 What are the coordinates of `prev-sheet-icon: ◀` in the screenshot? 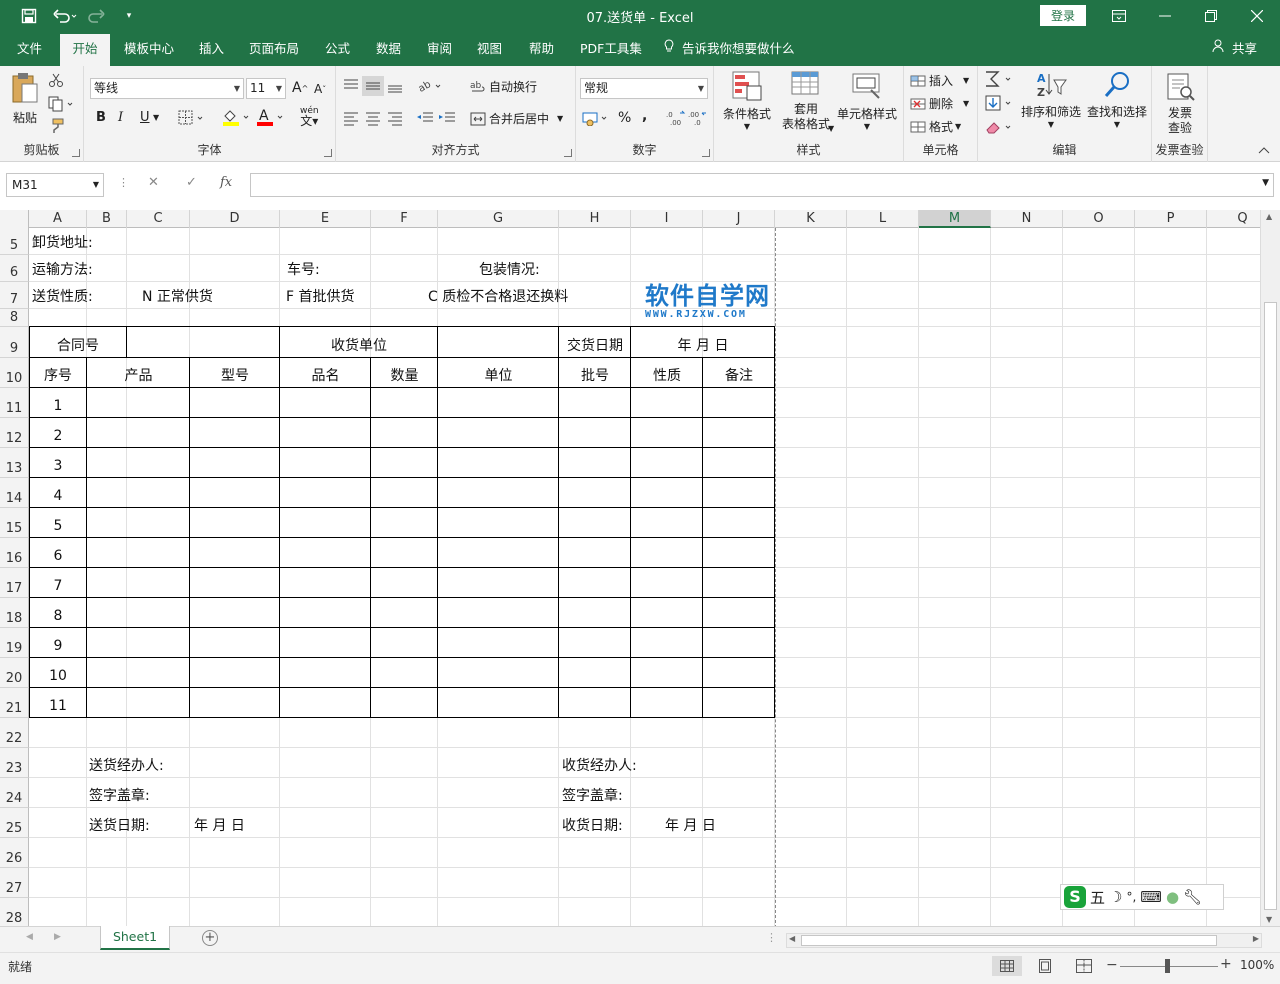 It's located at (29, 937).